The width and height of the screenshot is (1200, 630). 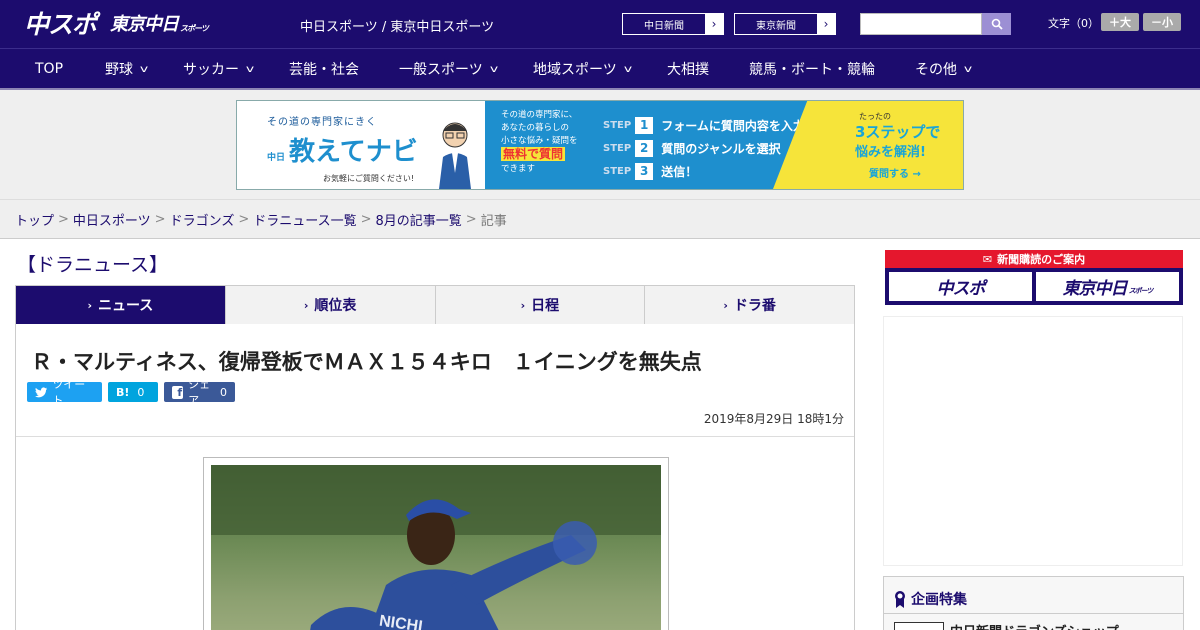 What do you see at coordinates (1034, 625) in the screenshot?
I see `feature-item-link: 中日新聞ドラゴンズショップ` at bounding box center [1034, 625].